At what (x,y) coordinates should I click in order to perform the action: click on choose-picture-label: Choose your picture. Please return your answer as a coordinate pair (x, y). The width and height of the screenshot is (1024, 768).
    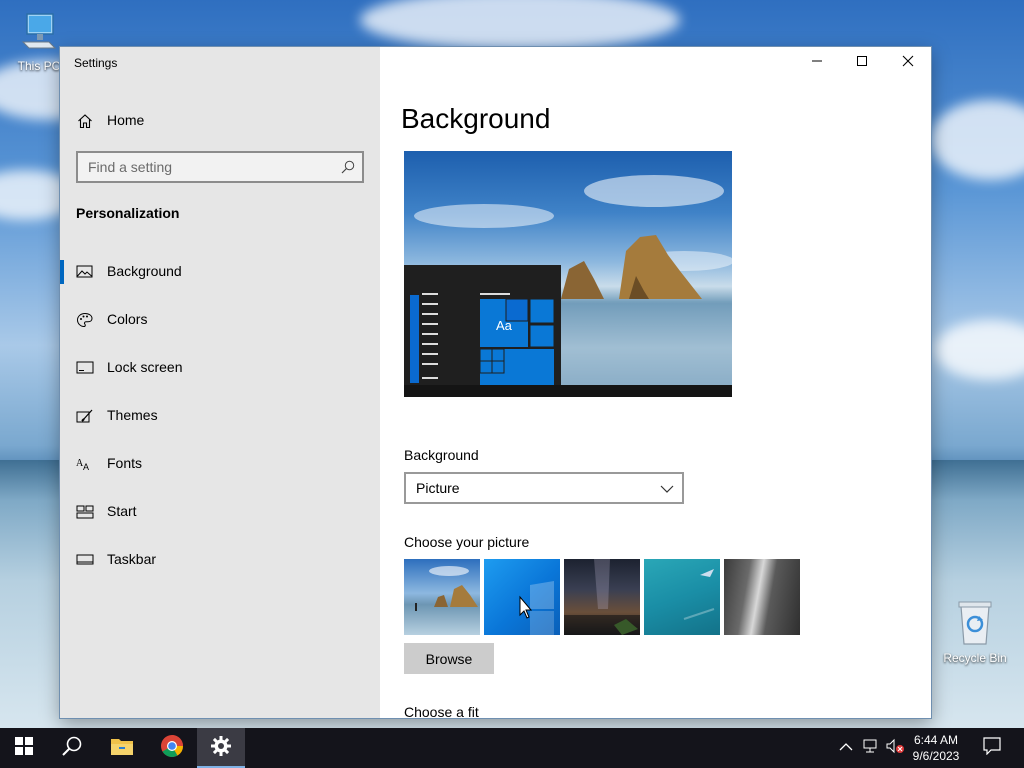
    Looking at the image, I should click on (467, 542).